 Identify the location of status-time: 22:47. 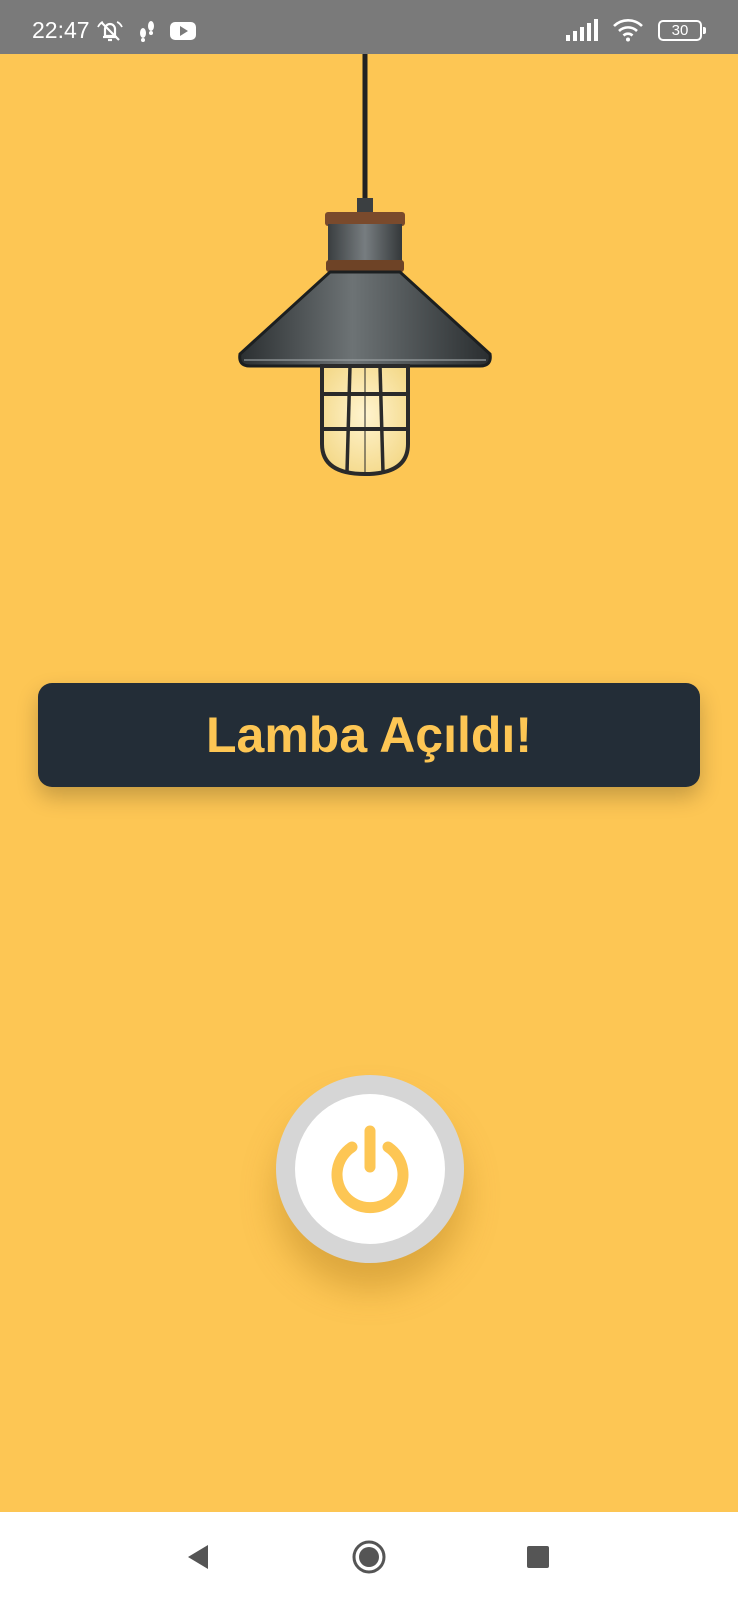
(61, 30).